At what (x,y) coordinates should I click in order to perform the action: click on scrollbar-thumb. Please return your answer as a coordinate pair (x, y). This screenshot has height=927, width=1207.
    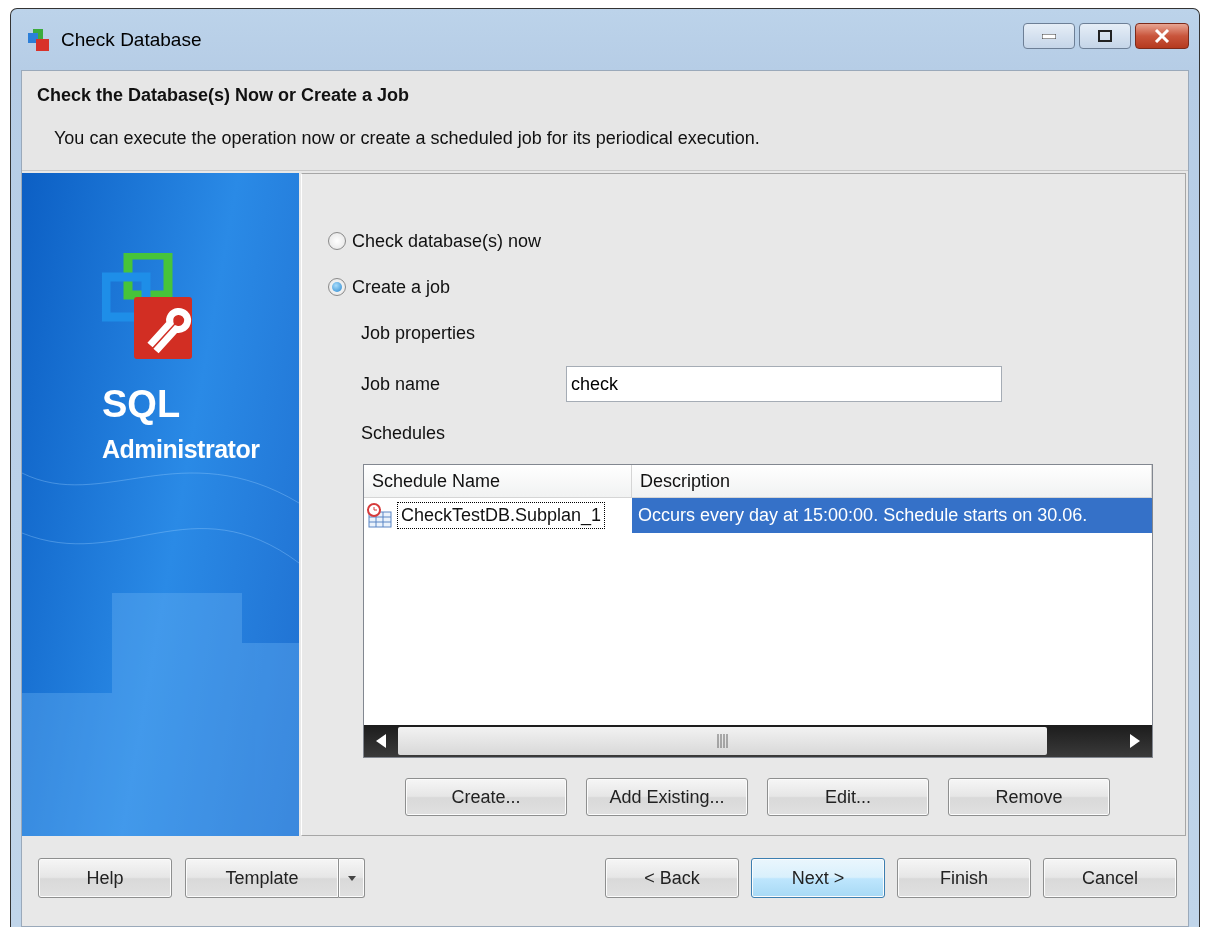
    Looking at the image, I should click on (722, 741).